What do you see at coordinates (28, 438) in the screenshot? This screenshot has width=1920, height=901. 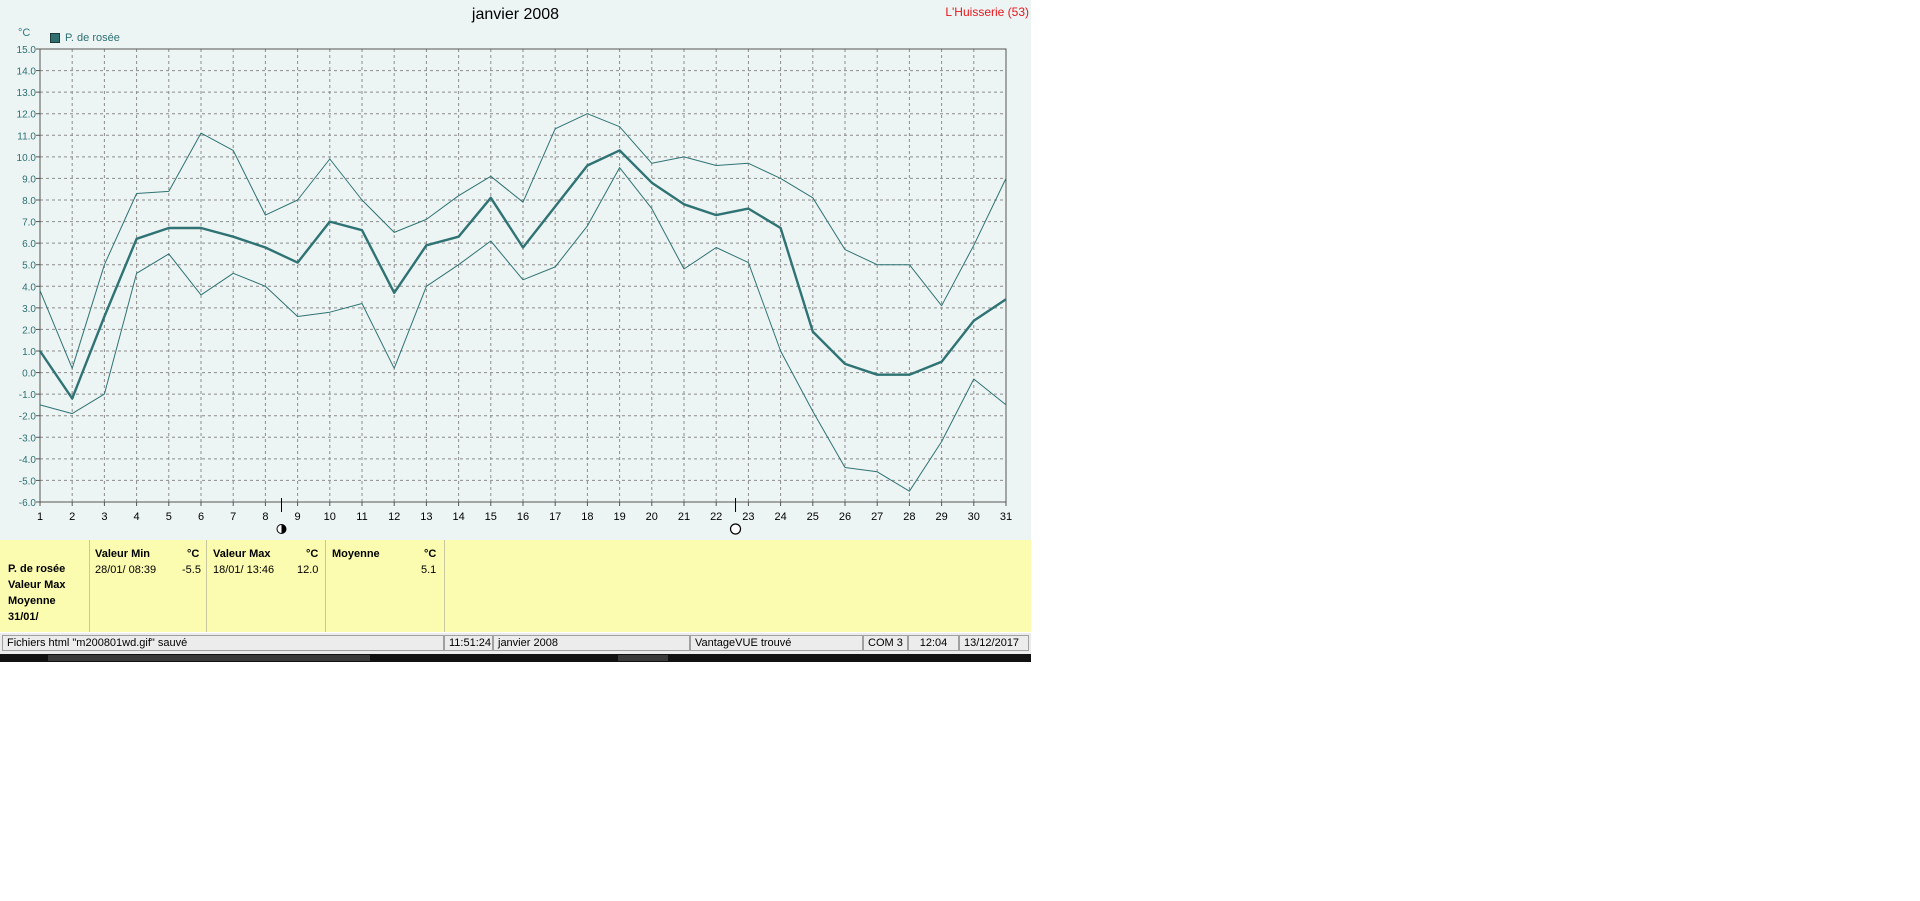 I see `y-tick-label: -3.0` at bounding box center [28, 438].